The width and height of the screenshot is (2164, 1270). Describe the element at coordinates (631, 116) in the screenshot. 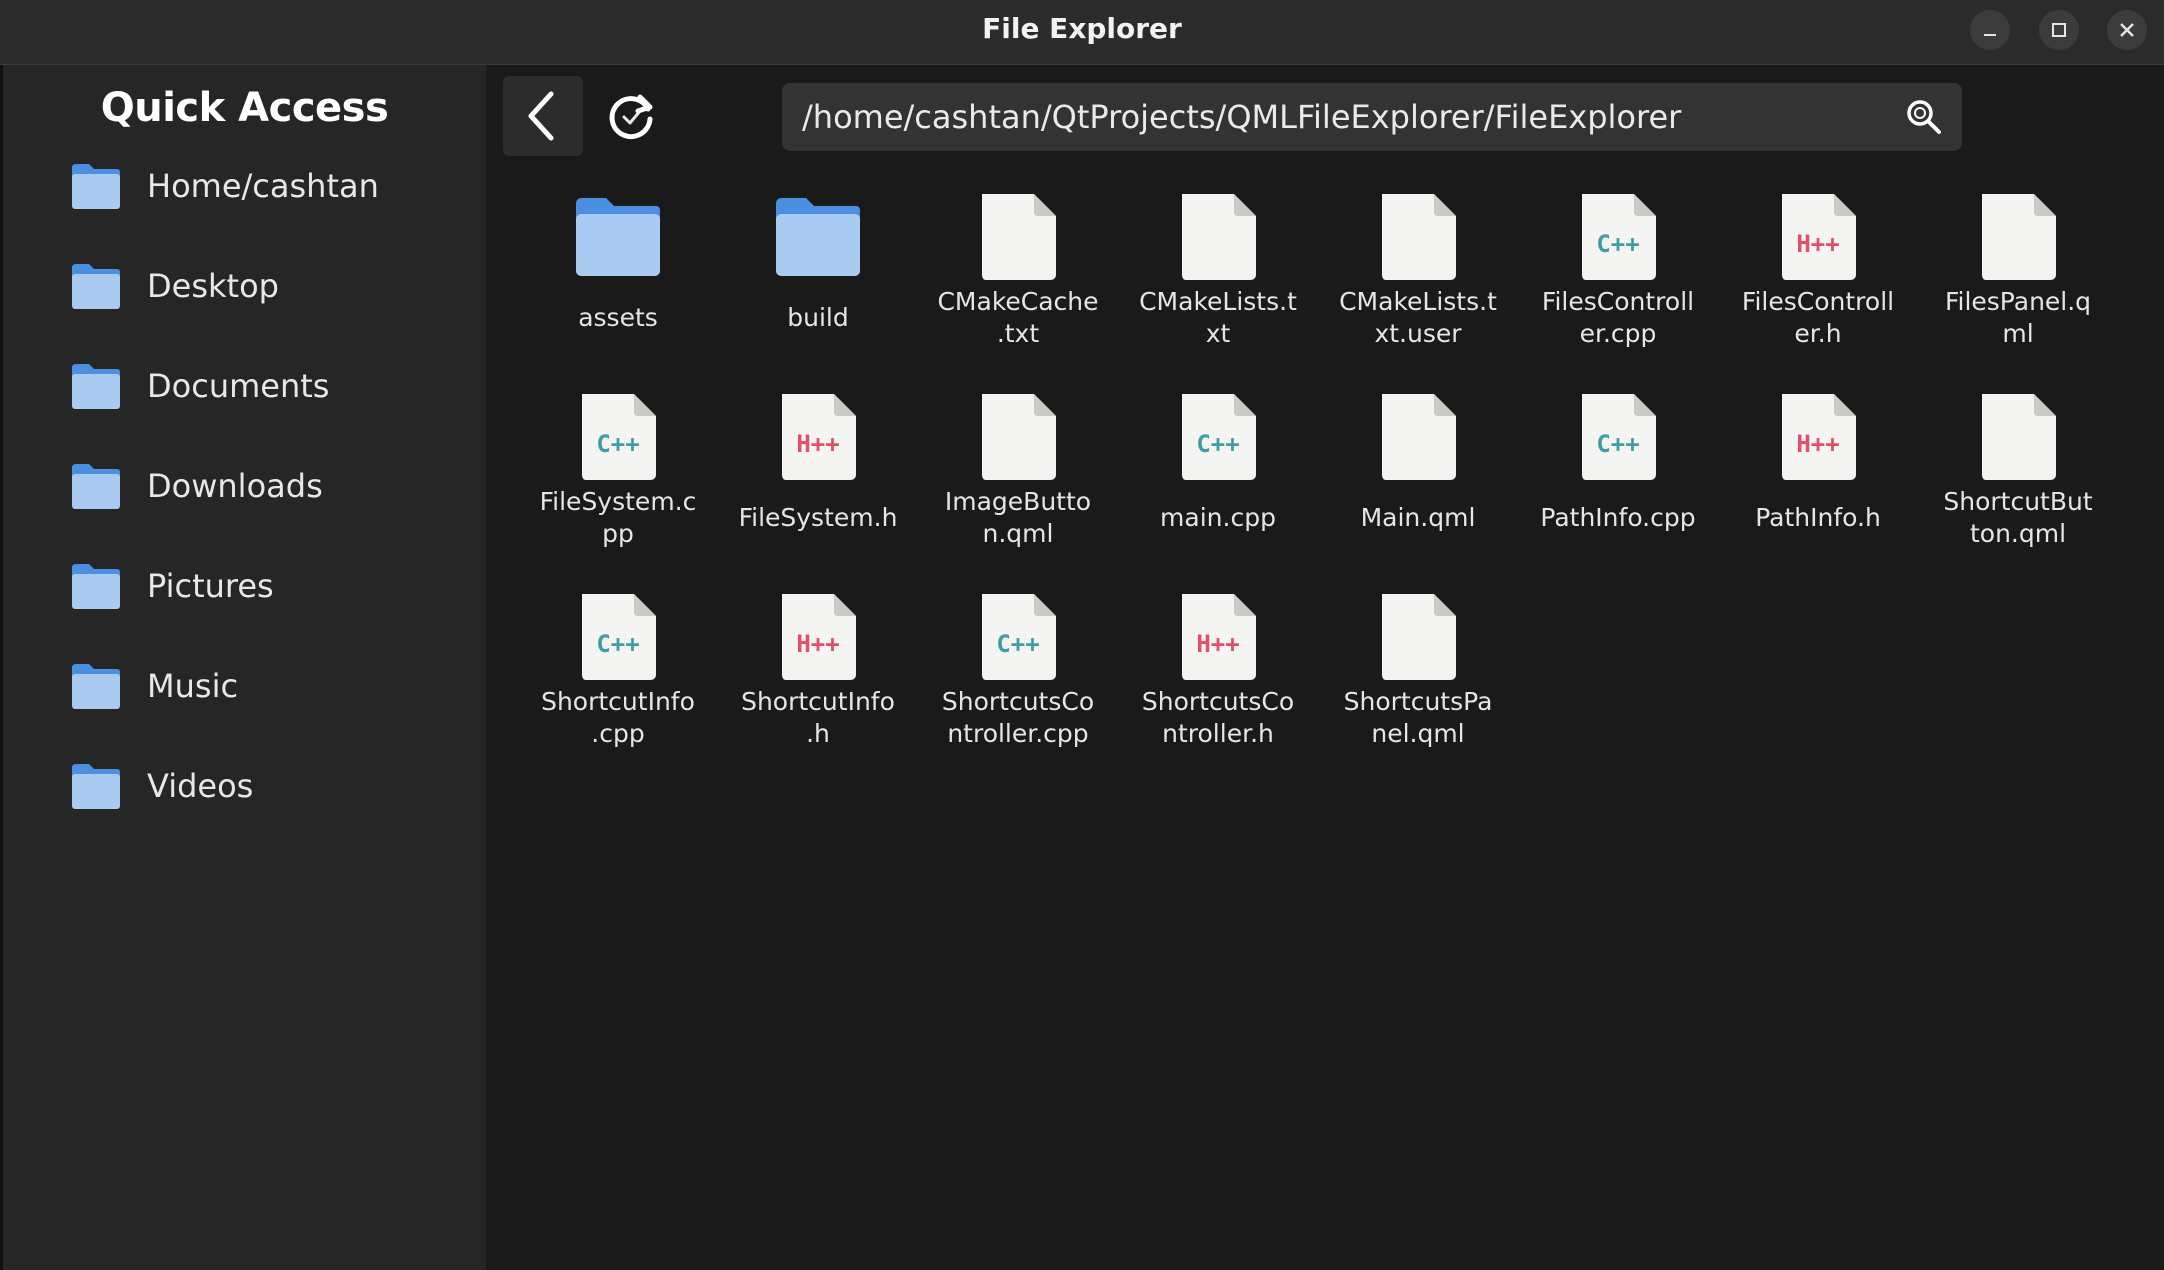

I see `refresh-button` at that location.